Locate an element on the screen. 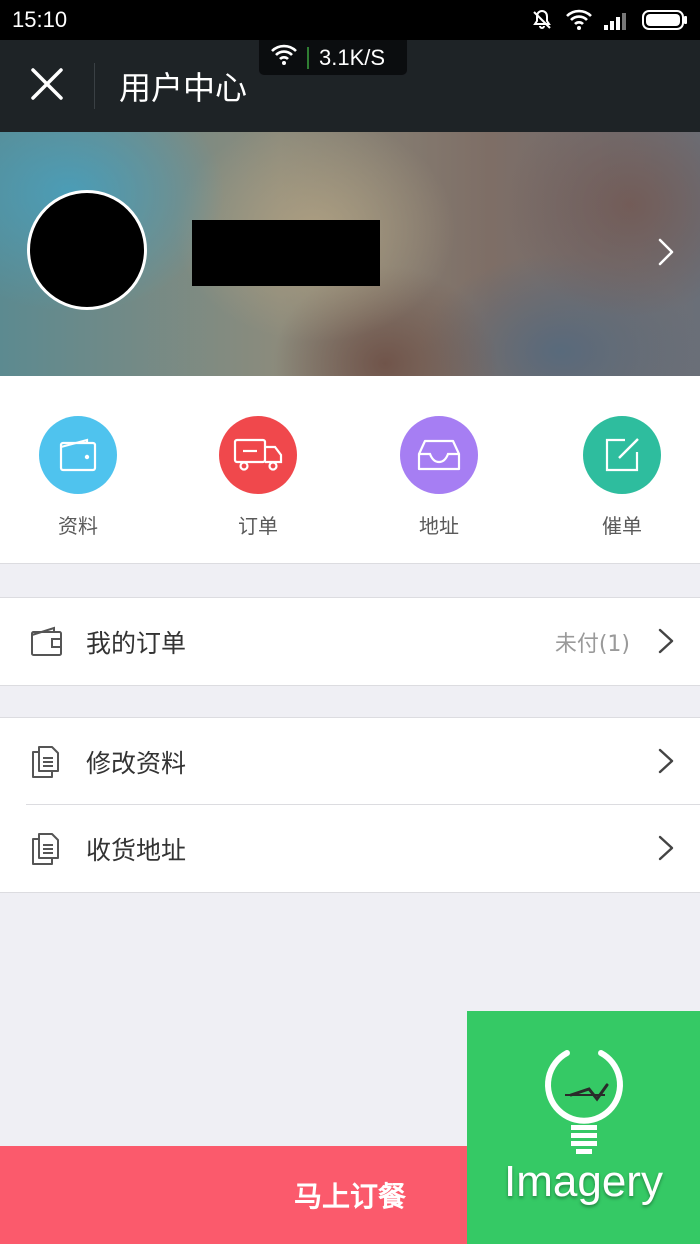 This screenshot has width=700, height=1244. shipping-address-row: 收货地址 is located at coordinates (350, 848).